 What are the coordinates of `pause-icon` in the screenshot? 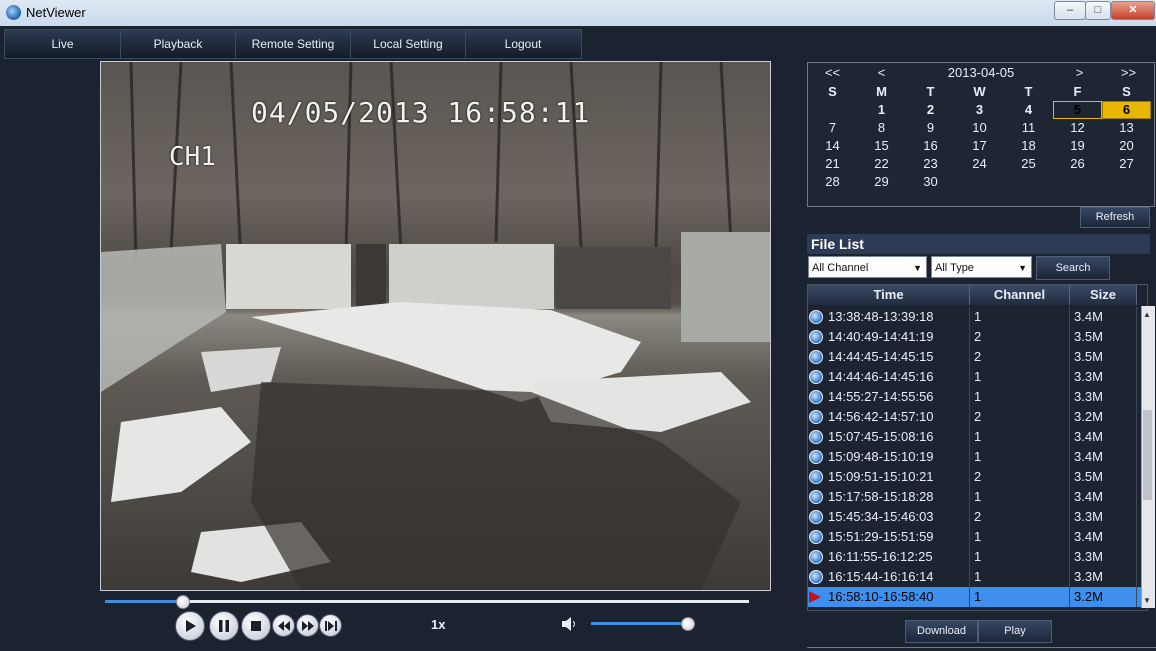 It's located at (224, 626).